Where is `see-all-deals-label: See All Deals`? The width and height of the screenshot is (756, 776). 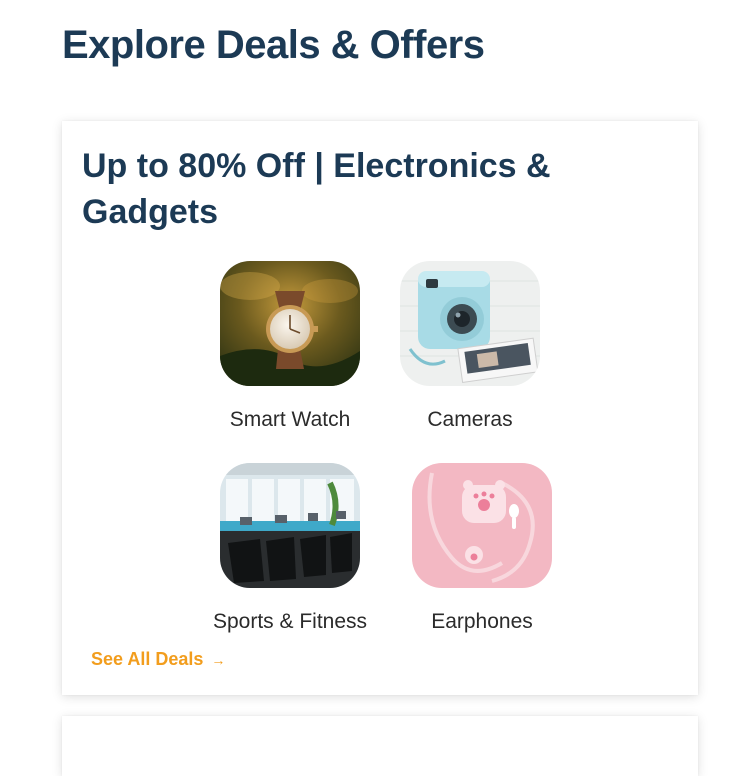 see-all-deals-label: See All Deals is located at coordinates (147, 659).